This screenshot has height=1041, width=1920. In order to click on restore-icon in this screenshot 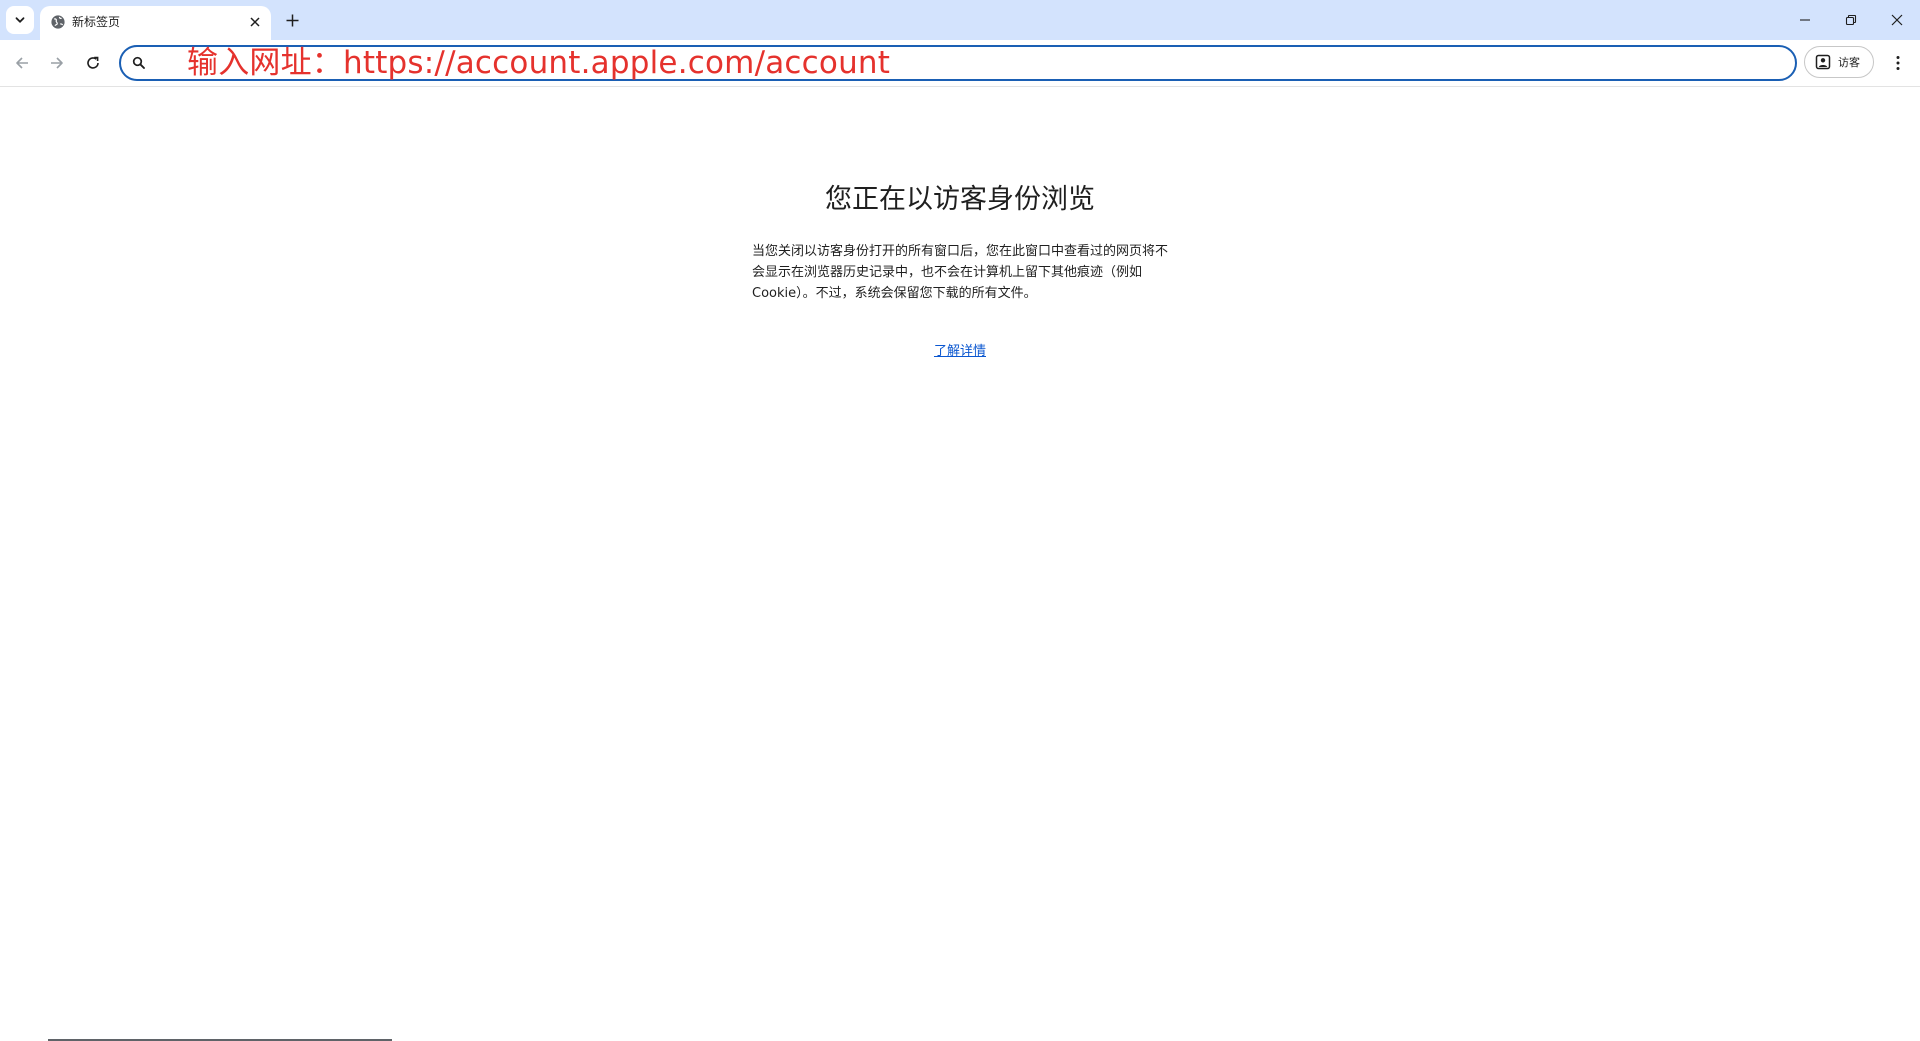, I will do `click(1851, 20)`.